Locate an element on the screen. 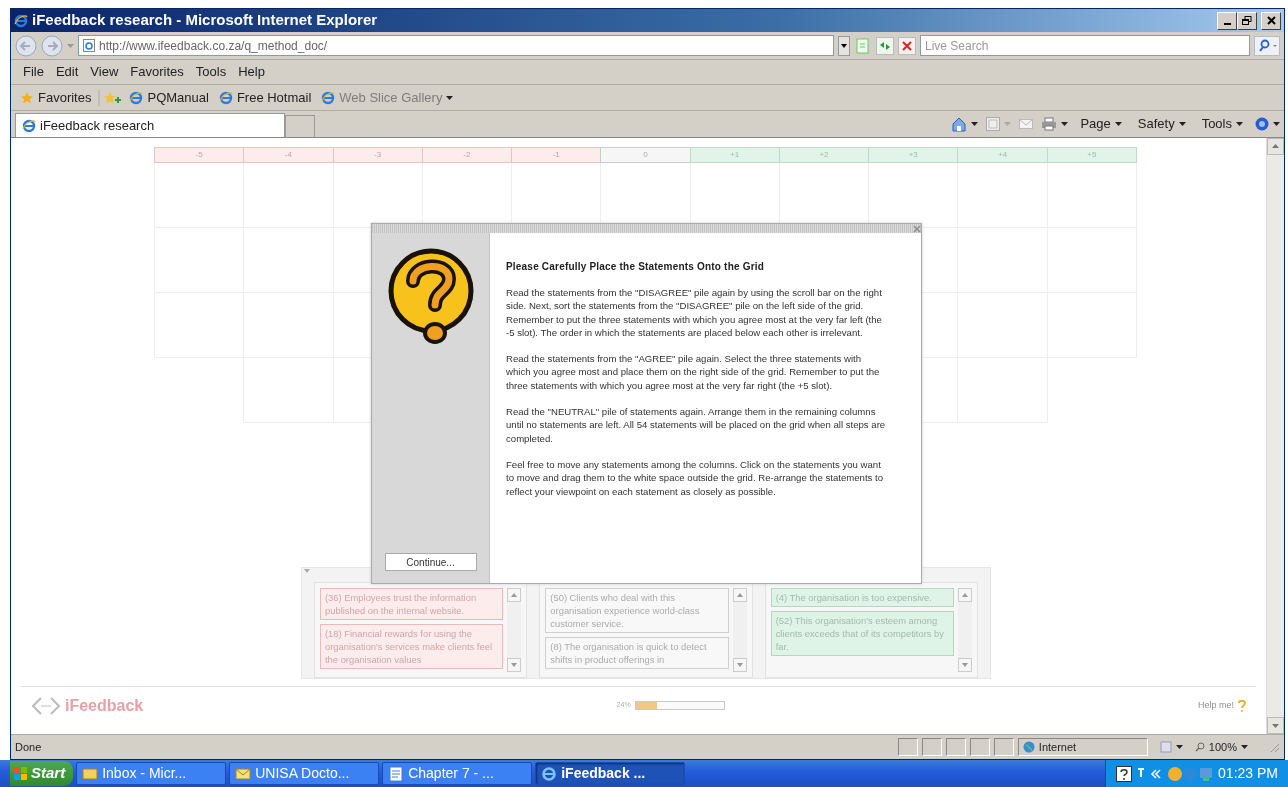 Image resolution: width=1288 pixels, height=787 pixels. column-header: +3 is located at coordinates (913, 155).